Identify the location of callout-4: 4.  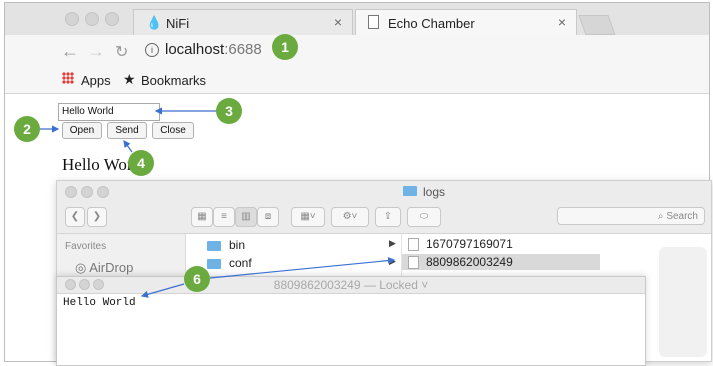
(141, 163).